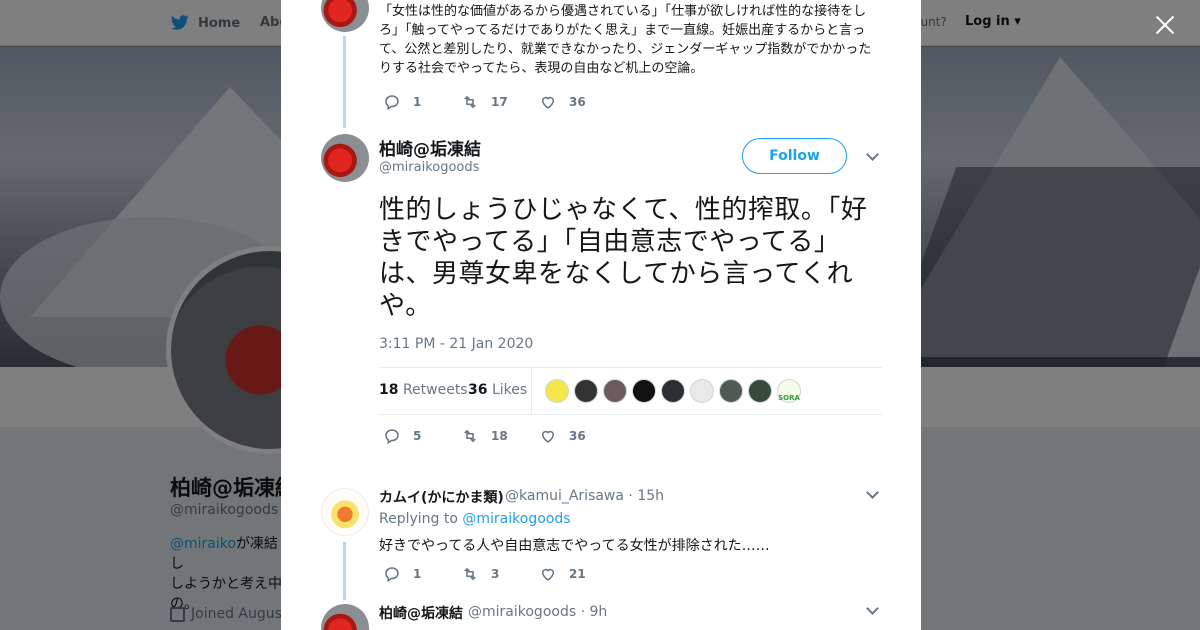 This screenshot has width=1200, height=630. I want to click on retweets-stat-label: Retweets, so click(435, 390).